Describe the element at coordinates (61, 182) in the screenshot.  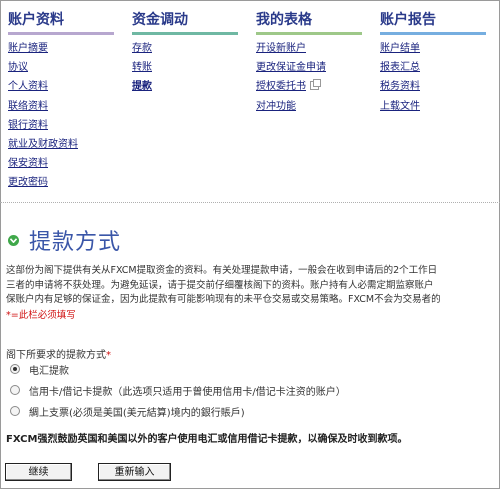
I see `nav-link: 更改密码` at that location.